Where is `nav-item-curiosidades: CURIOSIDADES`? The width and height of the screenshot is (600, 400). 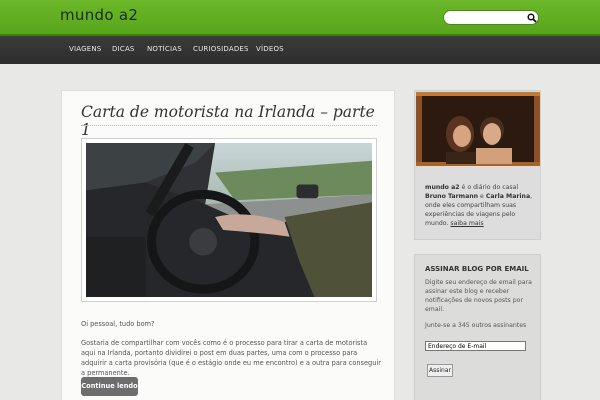
nav-item-curiosidades: CURIOSIDADES is located at coordinates (221, 49).